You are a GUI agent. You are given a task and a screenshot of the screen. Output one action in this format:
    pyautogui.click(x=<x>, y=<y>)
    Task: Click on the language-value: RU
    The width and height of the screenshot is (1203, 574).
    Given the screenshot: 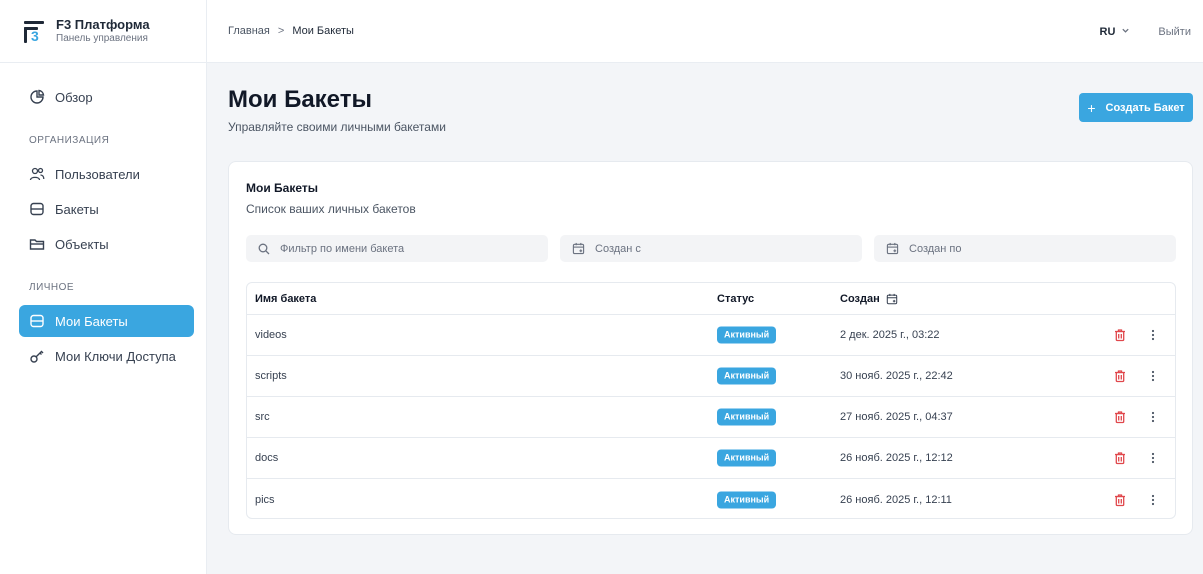 What is the action you would take?
    pyautogui.click(x=1107, y=31)
    